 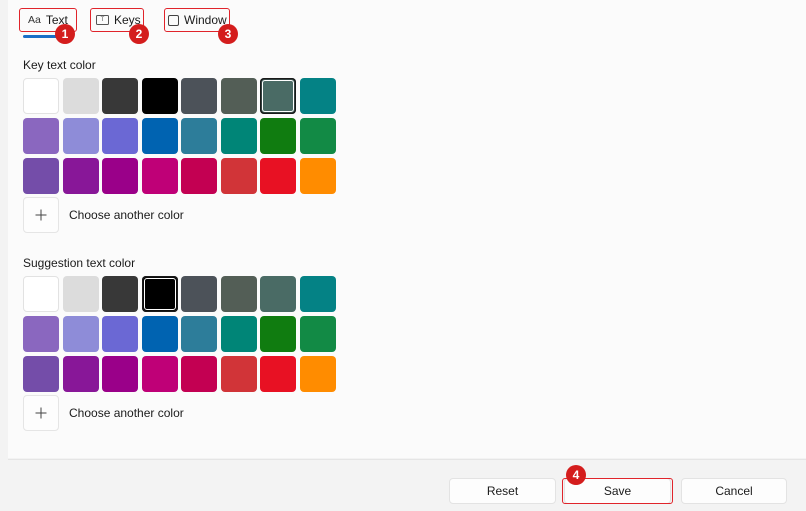 What do you see at coordinates (79, 263) in the screenshot?
I see `suggestion-text-color-label: Suggestion text color` at bounding box center [79, 263].